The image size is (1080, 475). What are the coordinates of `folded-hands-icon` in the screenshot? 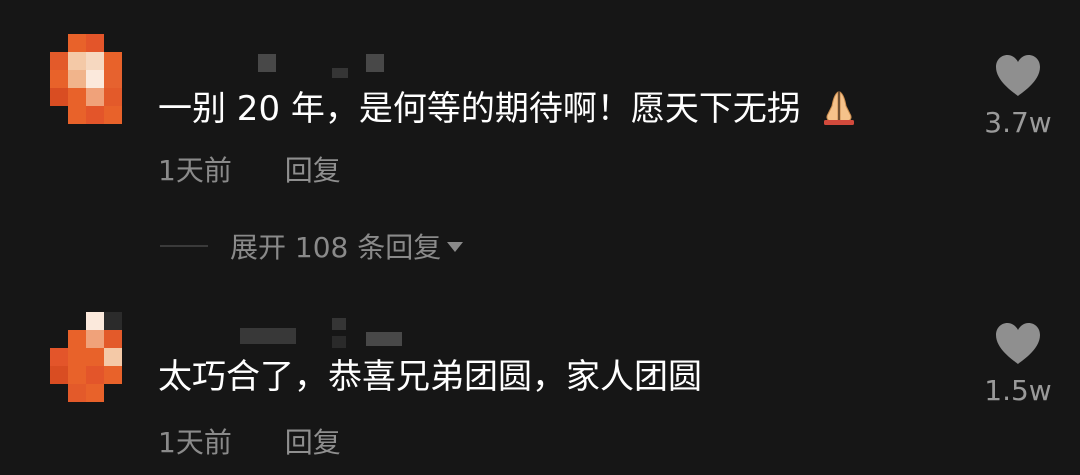 It's located at (838, 107).